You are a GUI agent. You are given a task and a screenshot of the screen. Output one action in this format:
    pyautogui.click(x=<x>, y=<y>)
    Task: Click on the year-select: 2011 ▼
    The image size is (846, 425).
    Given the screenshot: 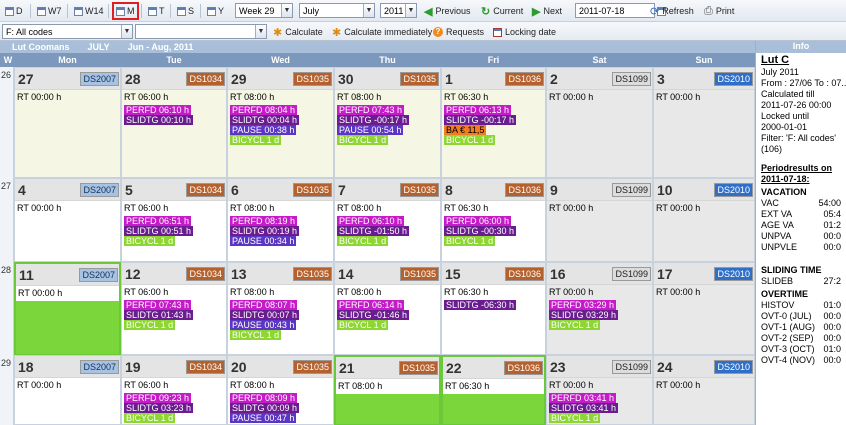 What is the action you would take?
    pyautogui.click(x=398, y=10)
    